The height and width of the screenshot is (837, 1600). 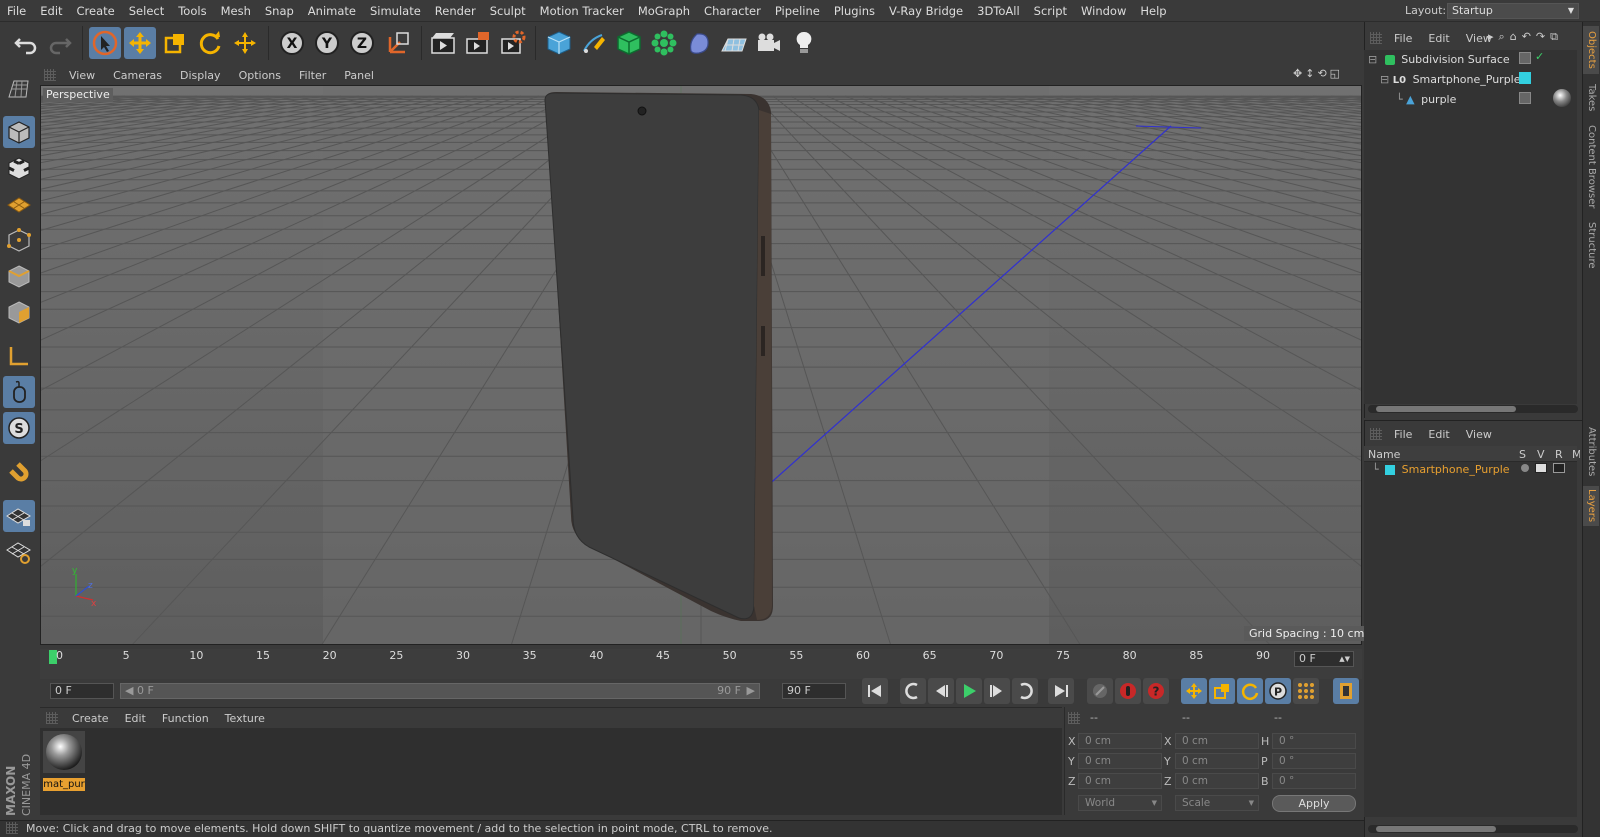 I want to click on rot-p-field: 0 °, so click(x=1314, y=761).